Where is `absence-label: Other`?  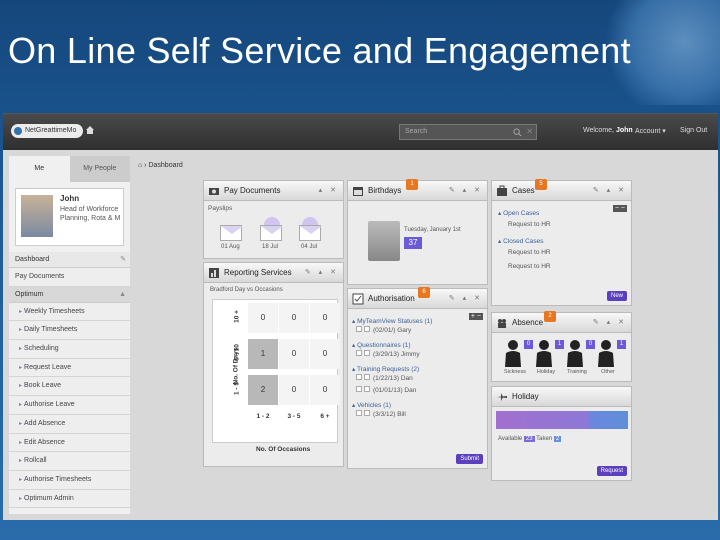 absence-label: Other is located at coordinates (608, 372).